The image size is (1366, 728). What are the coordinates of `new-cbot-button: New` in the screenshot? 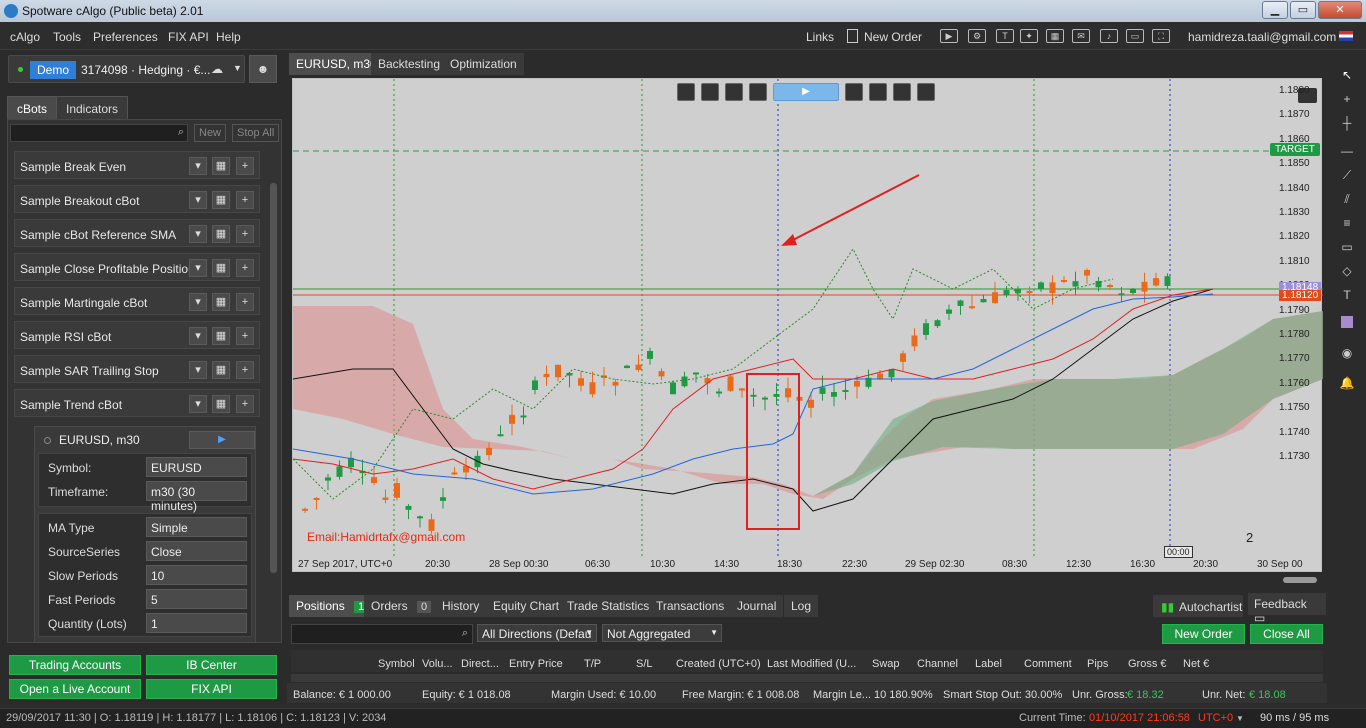 It's located at (210, 133).